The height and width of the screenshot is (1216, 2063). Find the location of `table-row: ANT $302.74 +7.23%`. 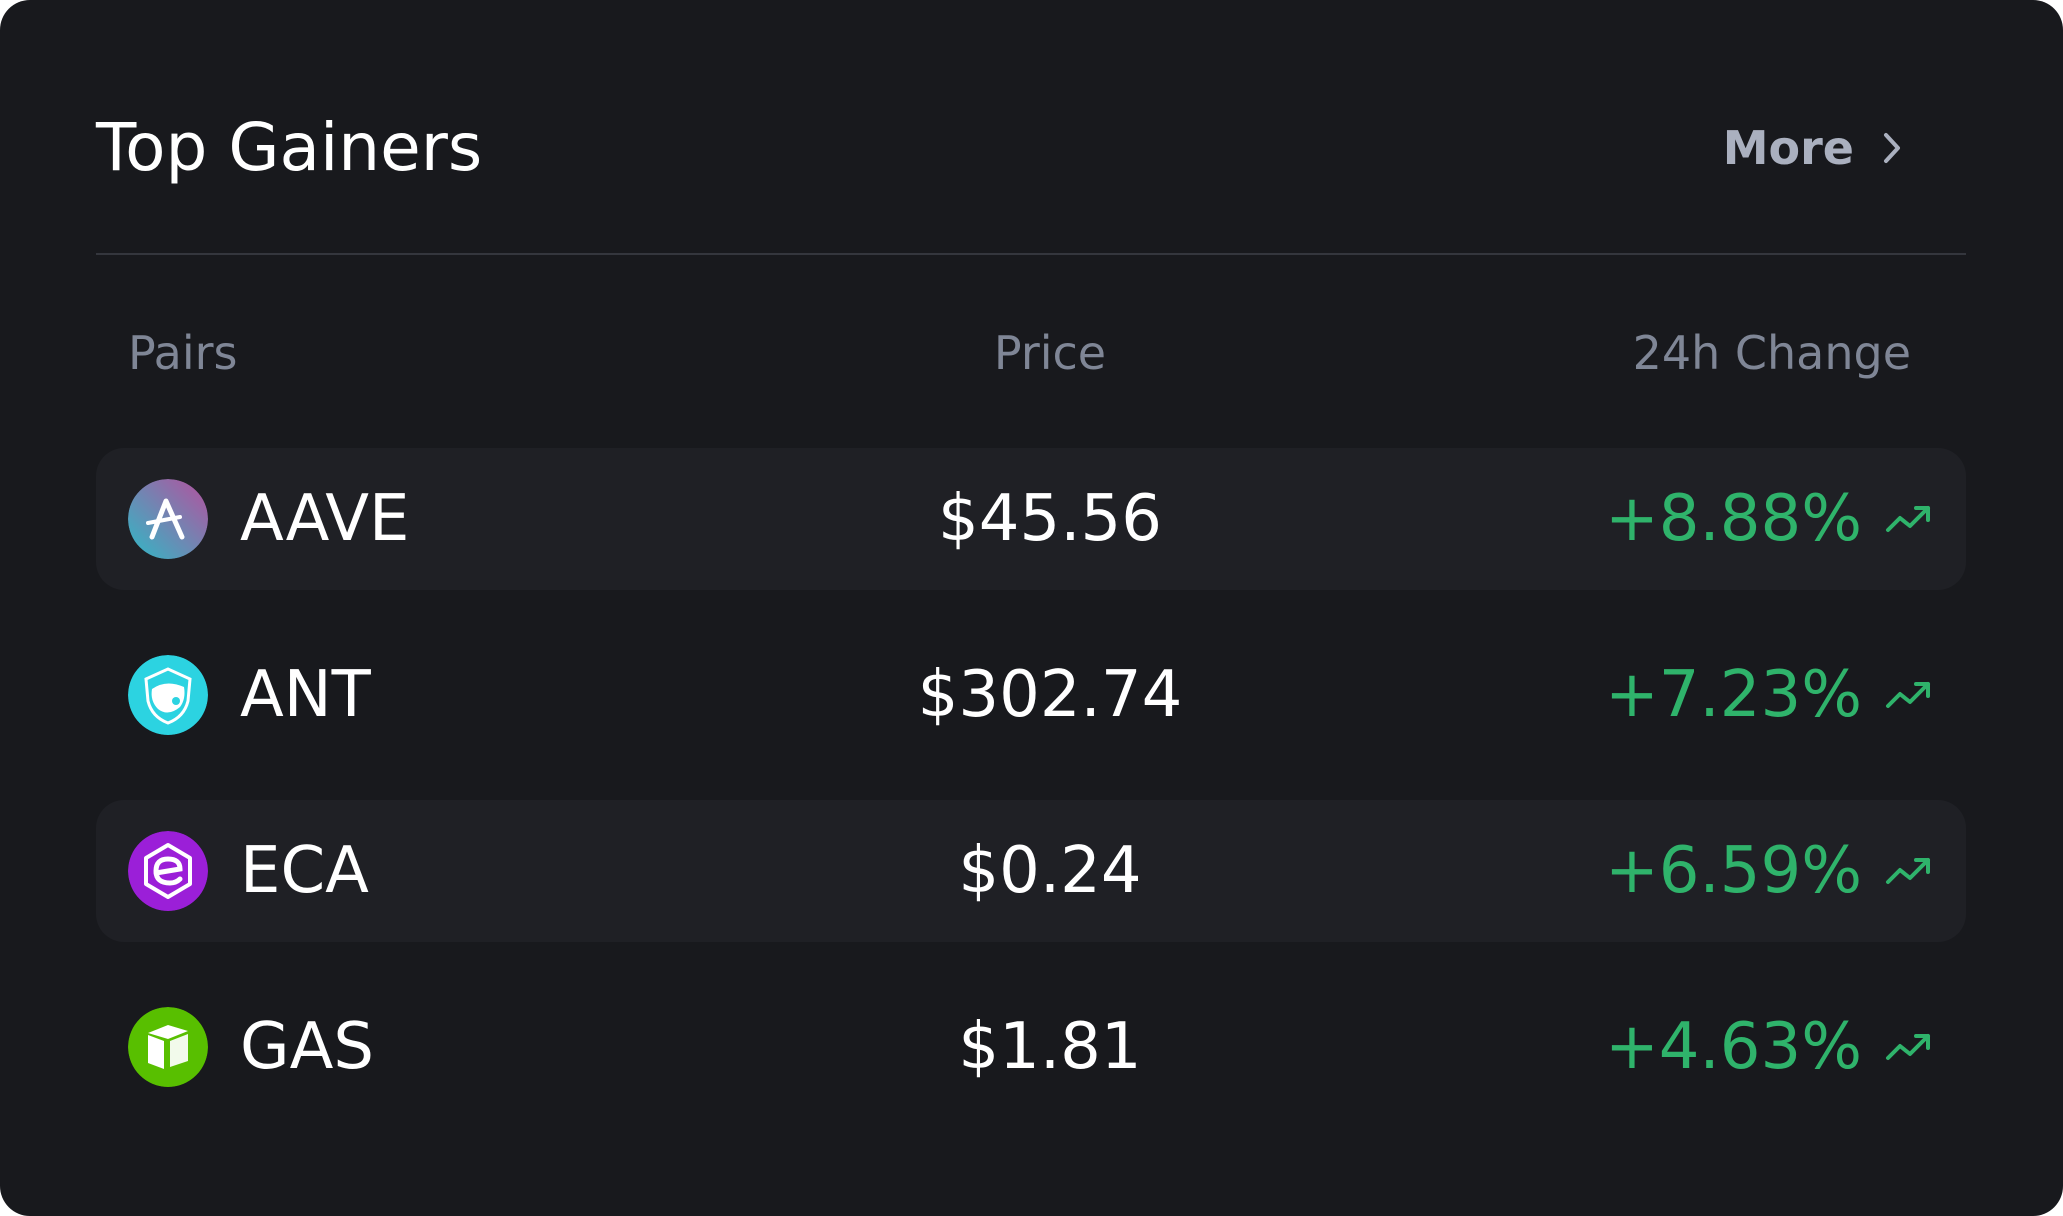

table-row: ANT $302.74 +7.23% is located at coordinates (1031, 695).